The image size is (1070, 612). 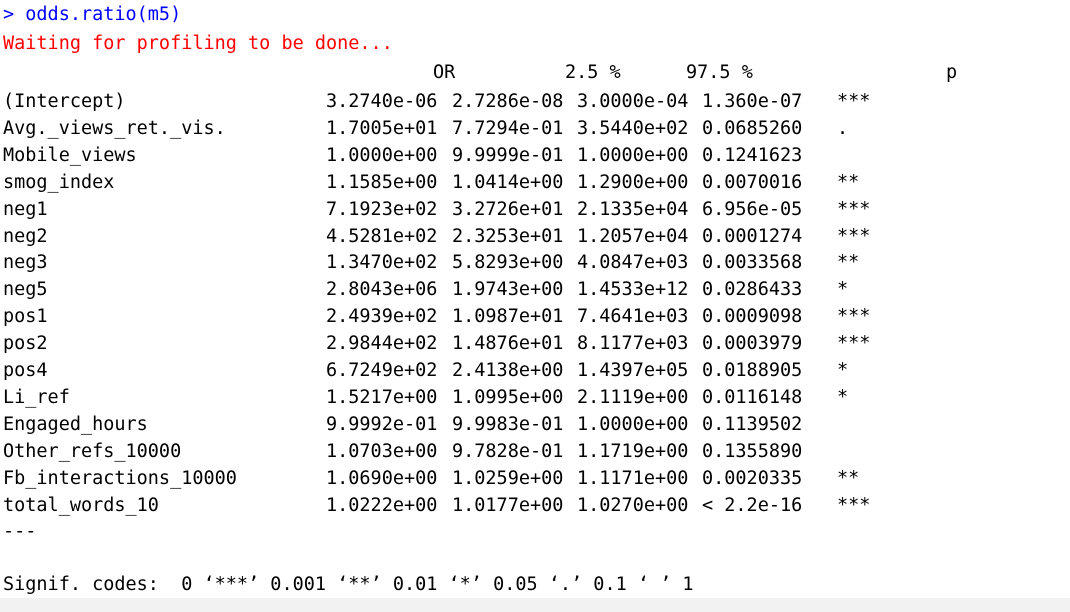 I want to click on row-ci-high: 1.0270e+00, so click(x=633, y=505).